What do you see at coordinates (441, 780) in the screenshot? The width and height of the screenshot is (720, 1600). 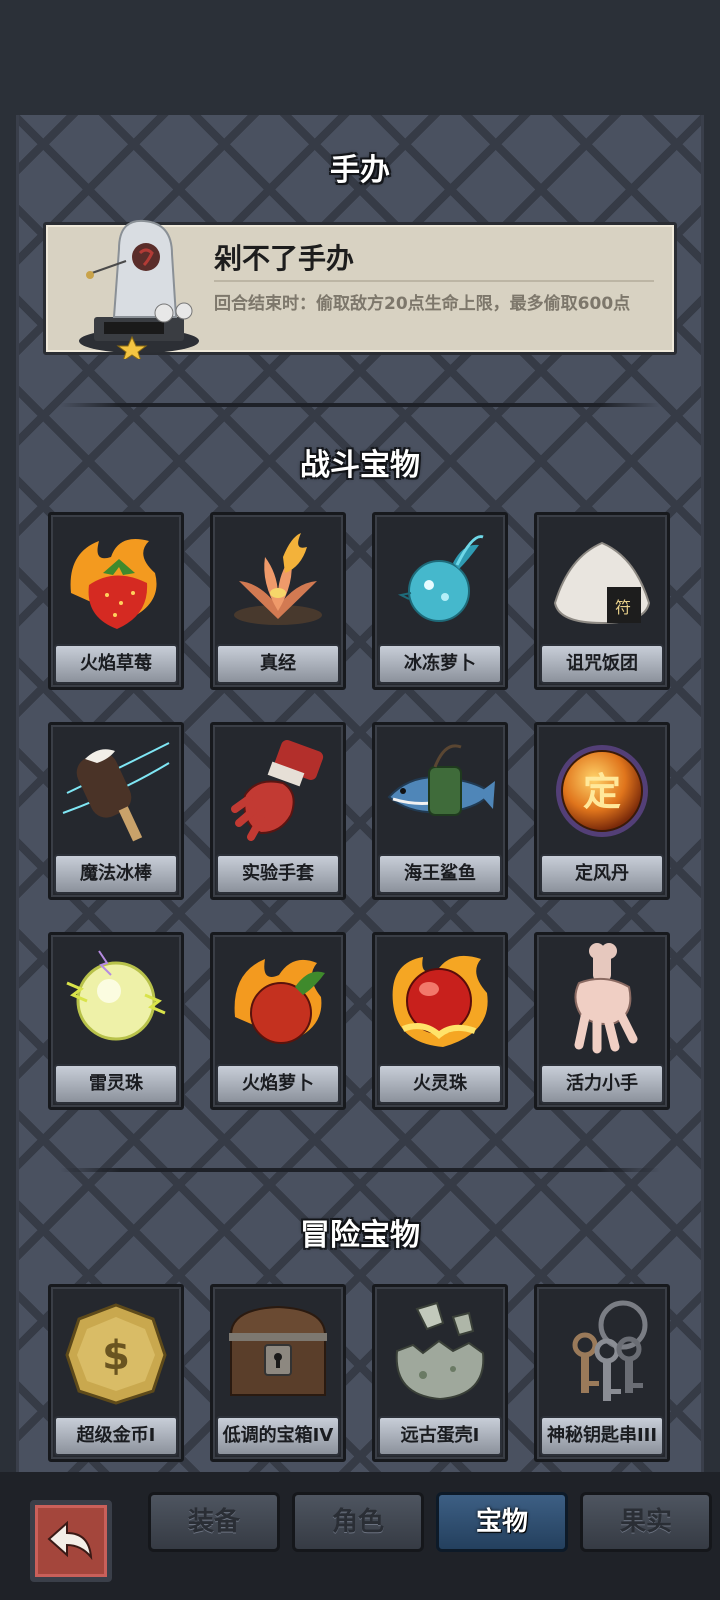 I see `shark-icon` at bounding box center [441, 780].